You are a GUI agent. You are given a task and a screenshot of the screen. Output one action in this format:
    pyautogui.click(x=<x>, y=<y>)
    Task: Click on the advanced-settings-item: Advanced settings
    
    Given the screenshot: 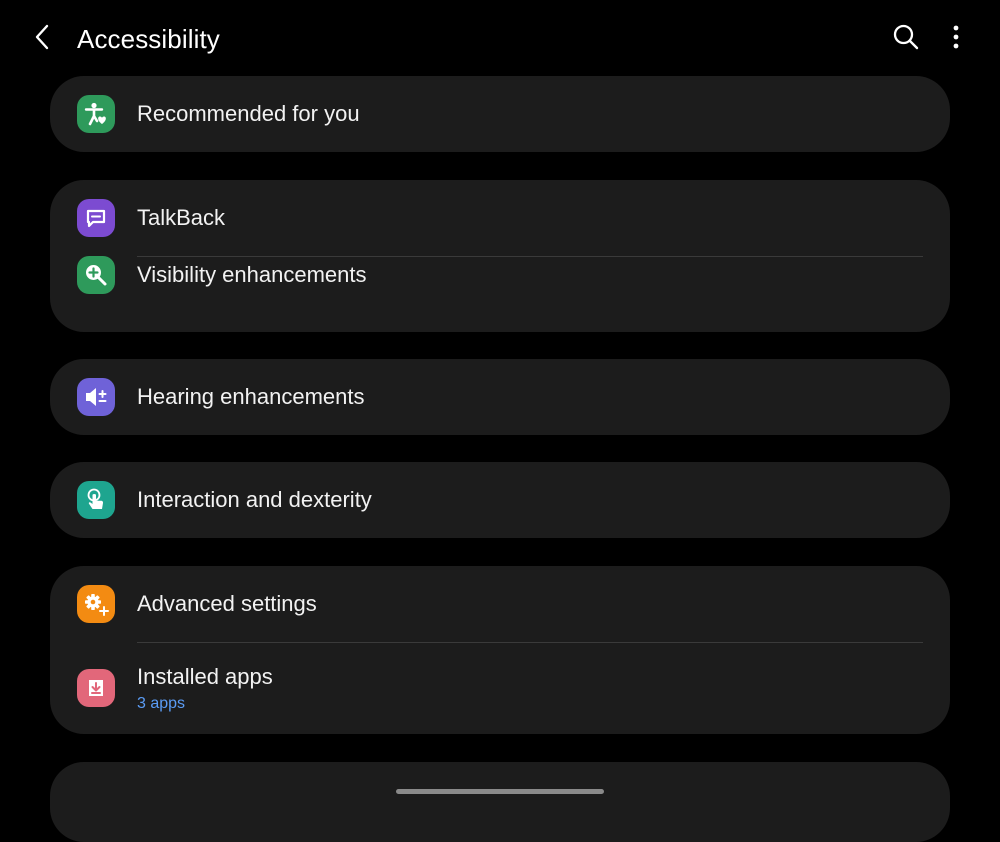 What is the action you would take?
    pyautogui.click(x=500, y=604)
    